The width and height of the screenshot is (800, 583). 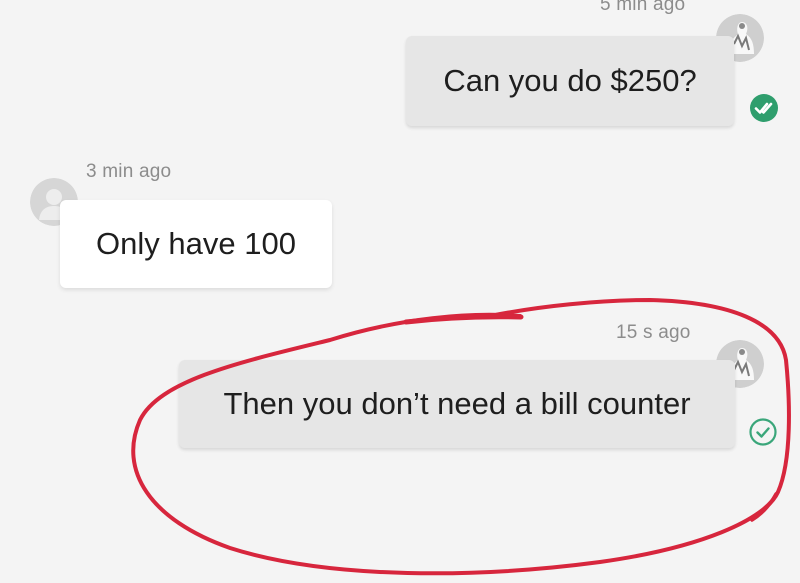 What do you see at coordinates (764, 108) in the screenshot?
I see `double-check-icon` at bounding box center [764, 108].